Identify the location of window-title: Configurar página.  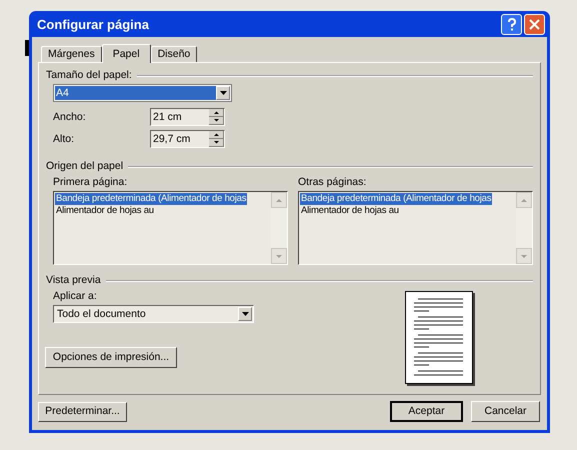
(93, 24).